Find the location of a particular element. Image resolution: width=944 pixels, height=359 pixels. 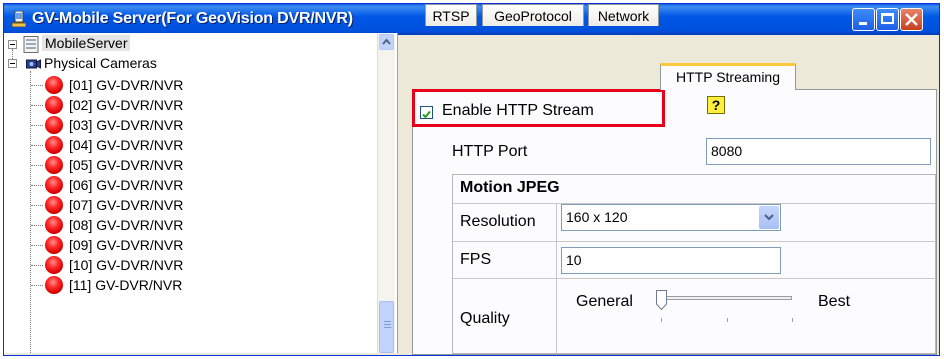

camera-item-label: [05] GV-DVR/NVR is located at coordinates (126, 165).